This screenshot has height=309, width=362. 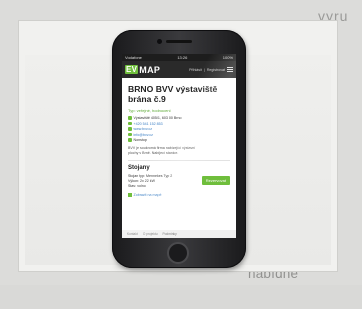 I want to click on show-on-map-link: Zobrazit na mapě, so click(x=179, y=195).